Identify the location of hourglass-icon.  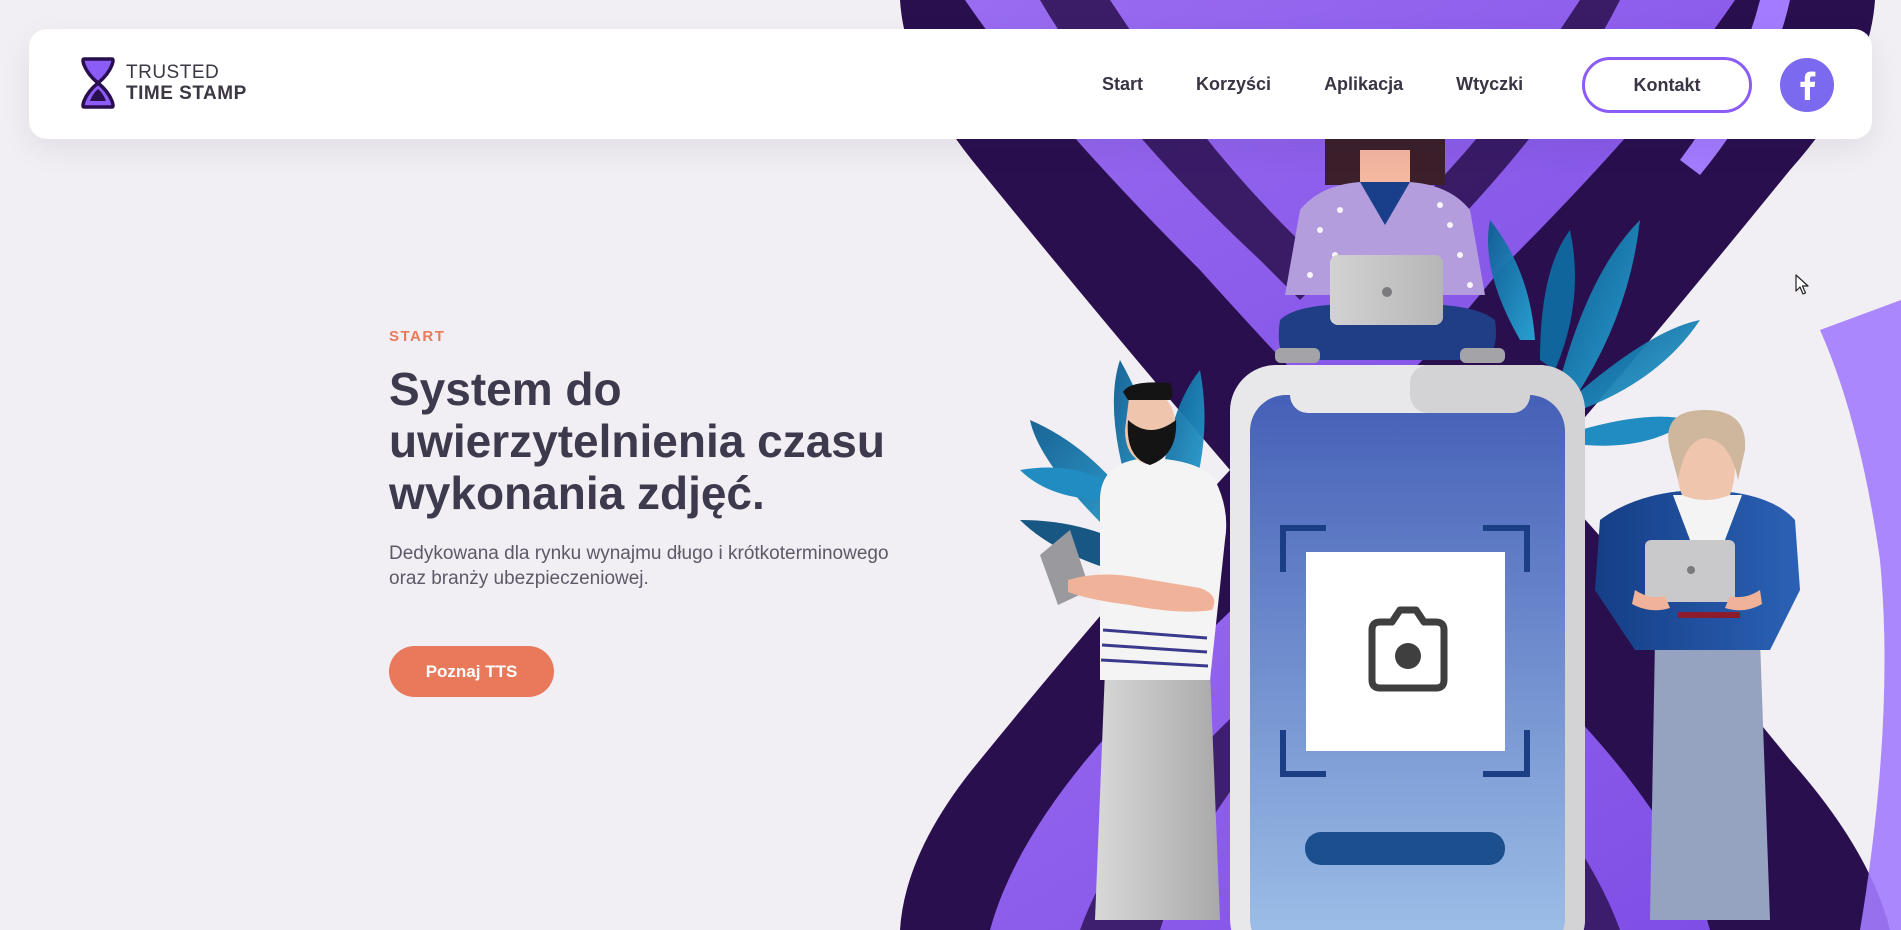
(98, 83).